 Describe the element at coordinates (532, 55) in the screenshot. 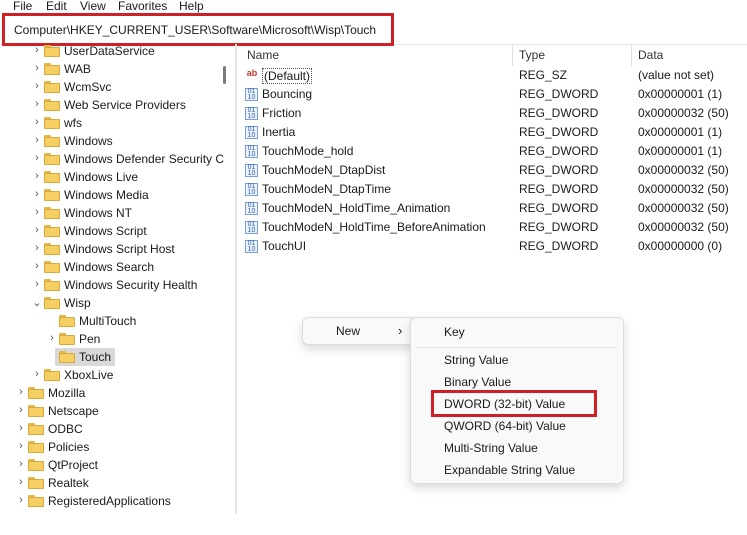

I see `column-header-type: Type` at that location.